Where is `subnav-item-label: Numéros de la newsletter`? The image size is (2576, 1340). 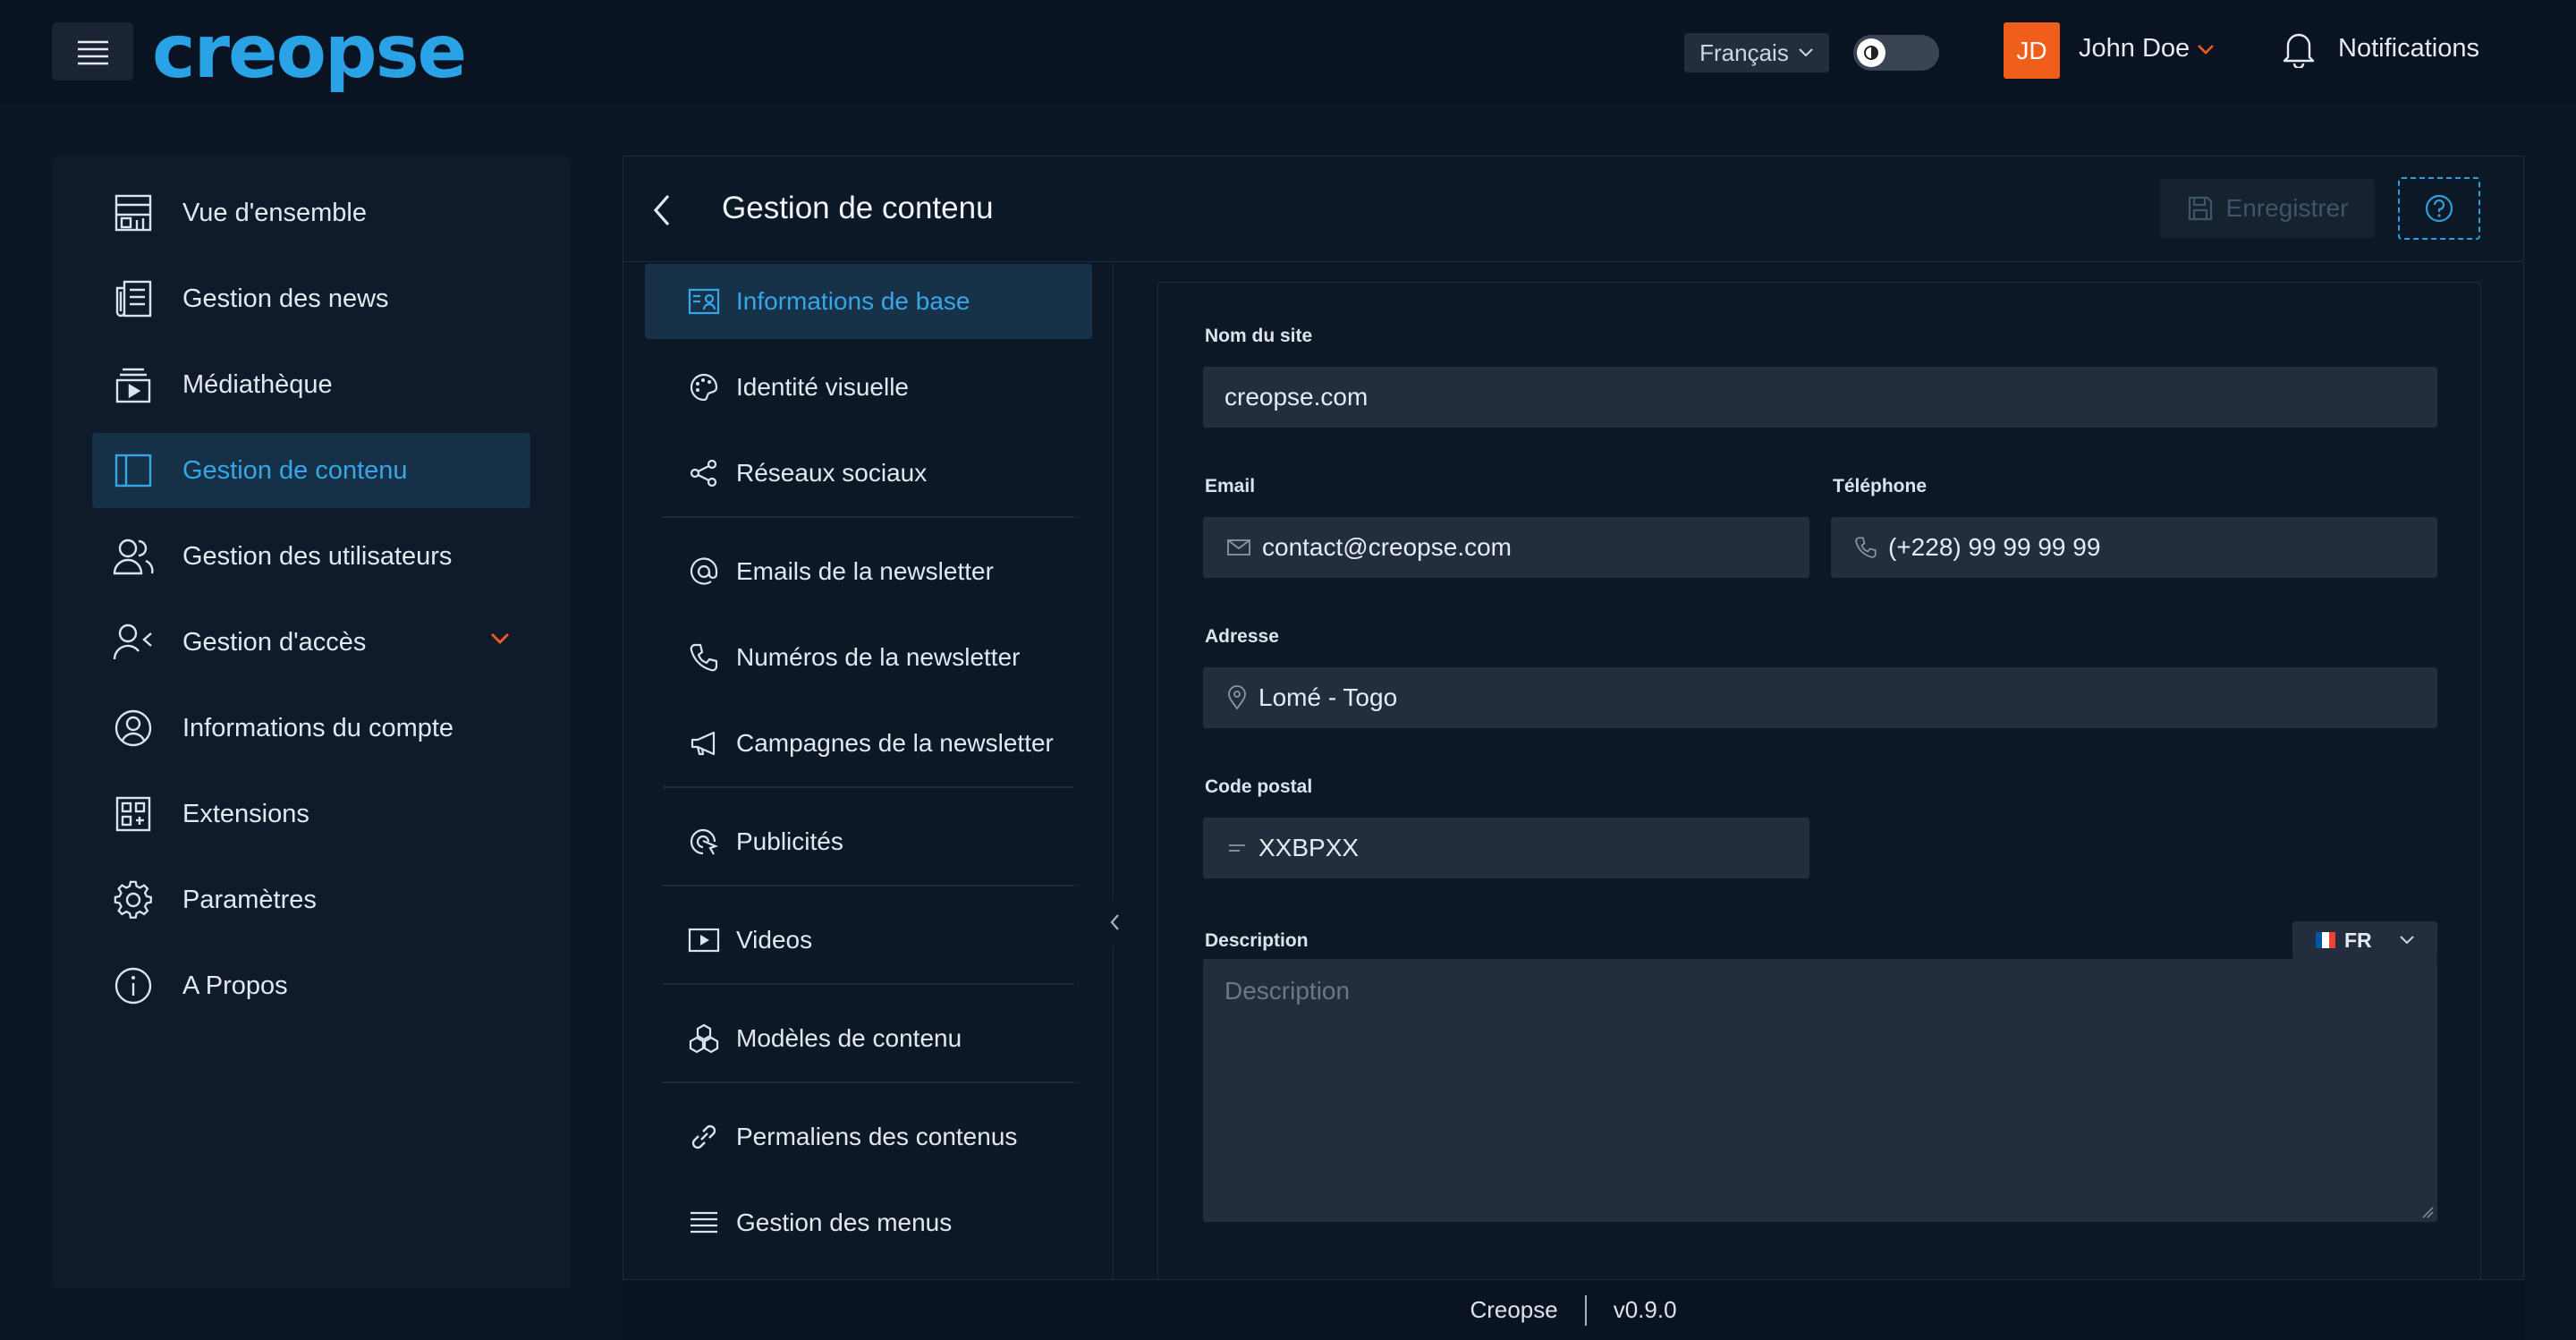
subnav-item-label: Numéros de la newsletter is located at coordinates (878, 657).